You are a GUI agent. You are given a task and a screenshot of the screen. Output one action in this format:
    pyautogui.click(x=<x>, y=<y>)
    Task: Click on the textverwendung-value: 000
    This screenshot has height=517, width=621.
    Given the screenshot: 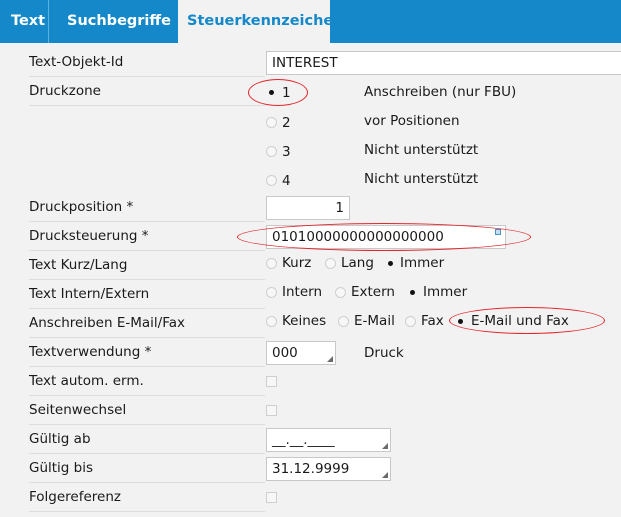 What is the action you would take?
    pyautogui.click(x=285, y=353)
    